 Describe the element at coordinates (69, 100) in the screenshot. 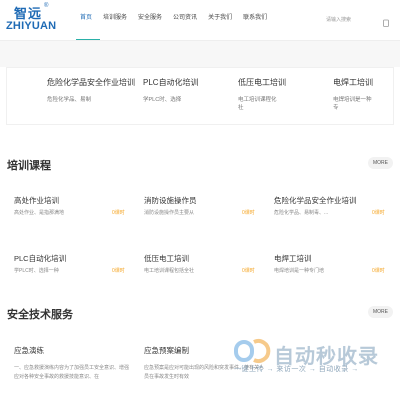

I see `feature-desc: 危险化学品、易制` at that location.